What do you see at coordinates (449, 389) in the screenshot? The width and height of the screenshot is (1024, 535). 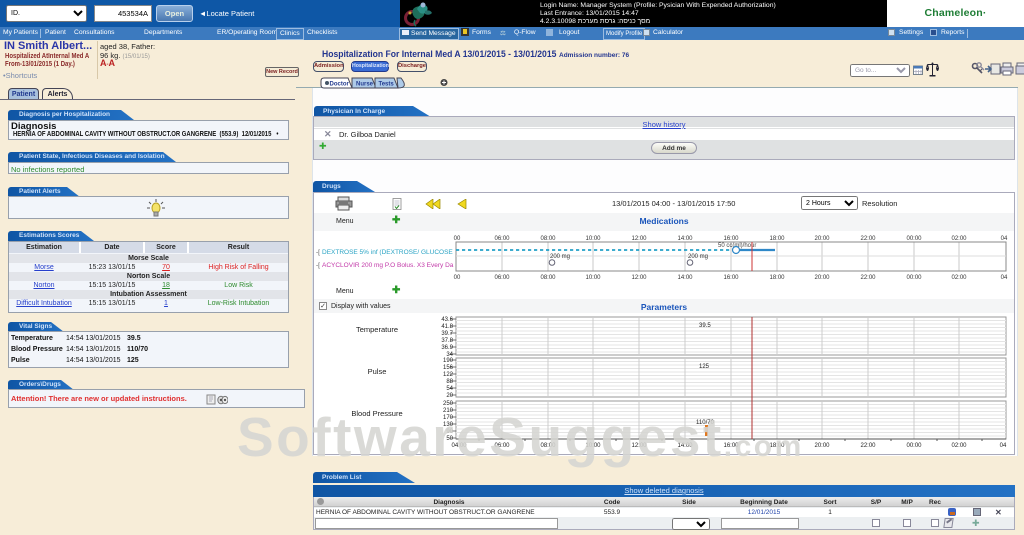 I see `svg-text: 54` at bounding box center [449, 389].